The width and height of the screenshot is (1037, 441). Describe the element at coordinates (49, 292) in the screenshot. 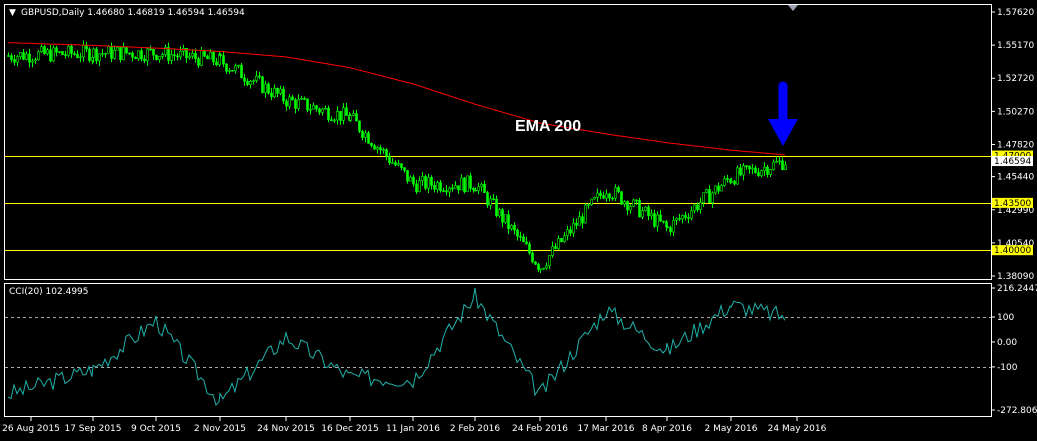

I see `cci-title: CCI(20) 102.4995` at that location.